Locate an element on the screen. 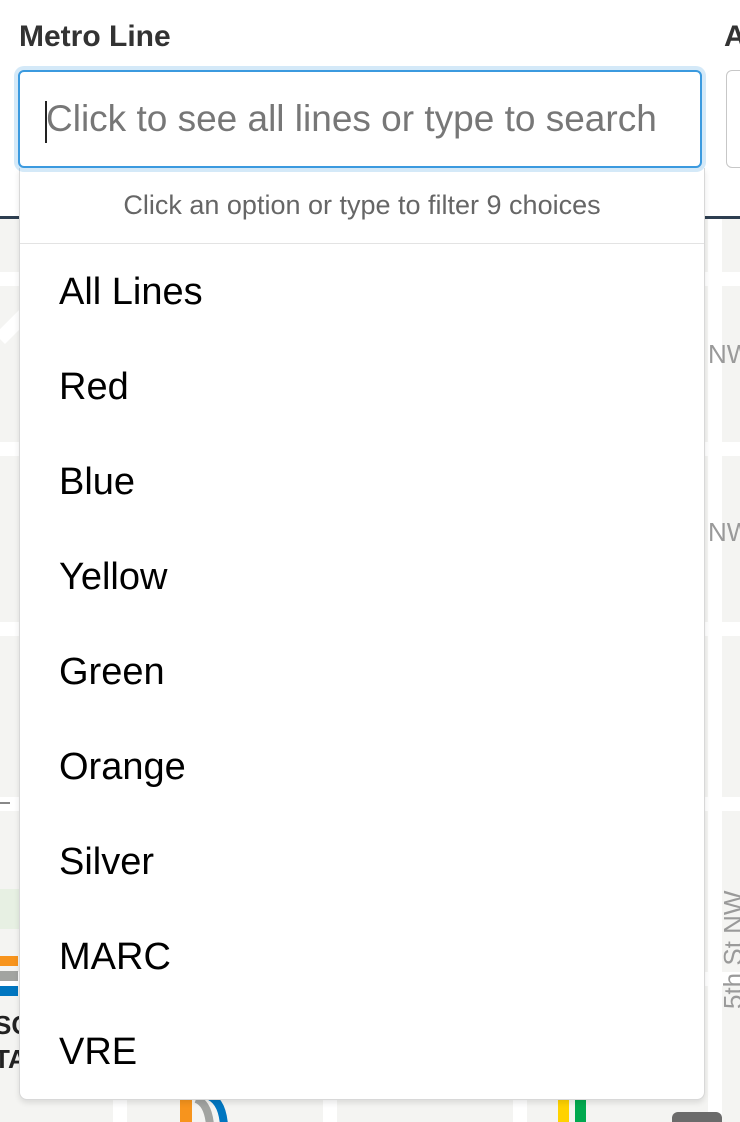  map-street-label: 5th St NW is located at coordinates (729, 949).